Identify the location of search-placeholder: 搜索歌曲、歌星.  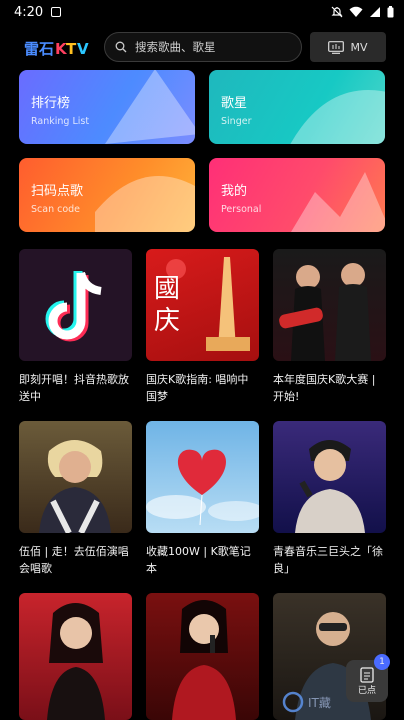
(175, 47).